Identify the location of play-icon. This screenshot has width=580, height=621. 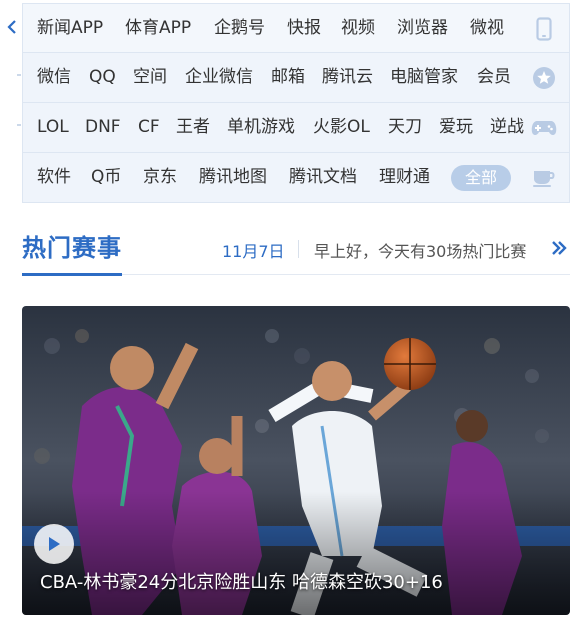
(54, 544).